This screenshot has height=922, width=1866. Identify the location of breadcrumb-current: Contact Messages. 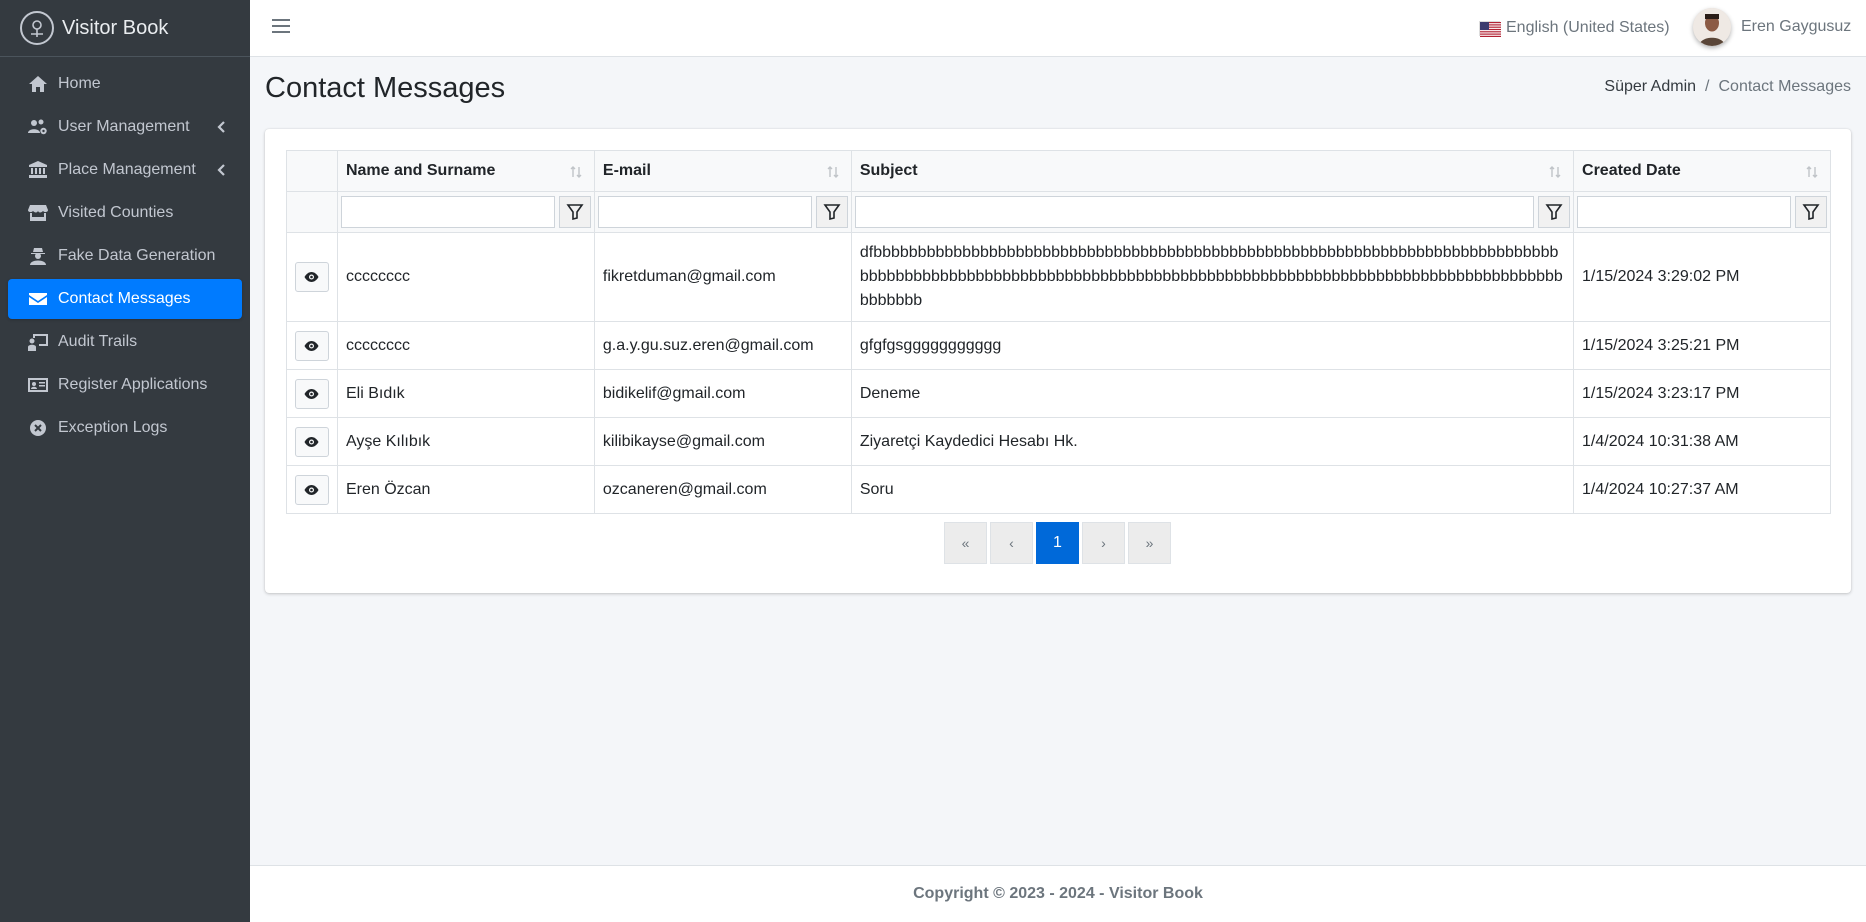
(1784, 86).